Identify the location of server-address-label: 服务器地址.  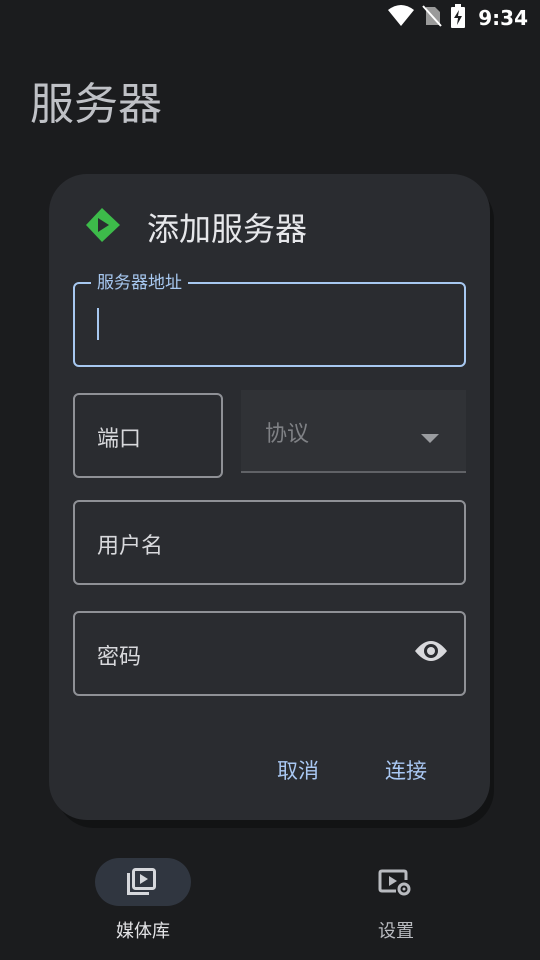
(139, 283).